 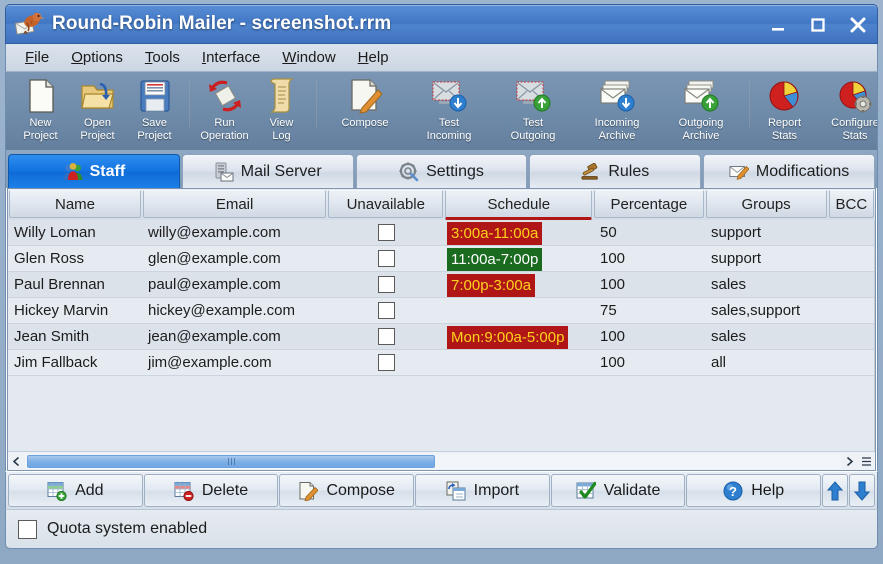 What do you see at coordinates (75, 490) in the screenshot?
I see `add-button: Add` at bounding box center [75, 490].